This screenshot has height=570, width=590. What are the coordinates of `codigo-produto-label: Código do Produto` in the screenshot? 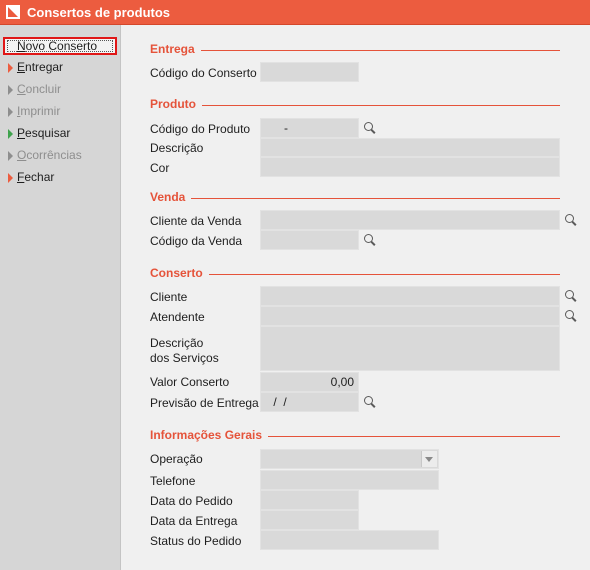 It's located at (200, 129).